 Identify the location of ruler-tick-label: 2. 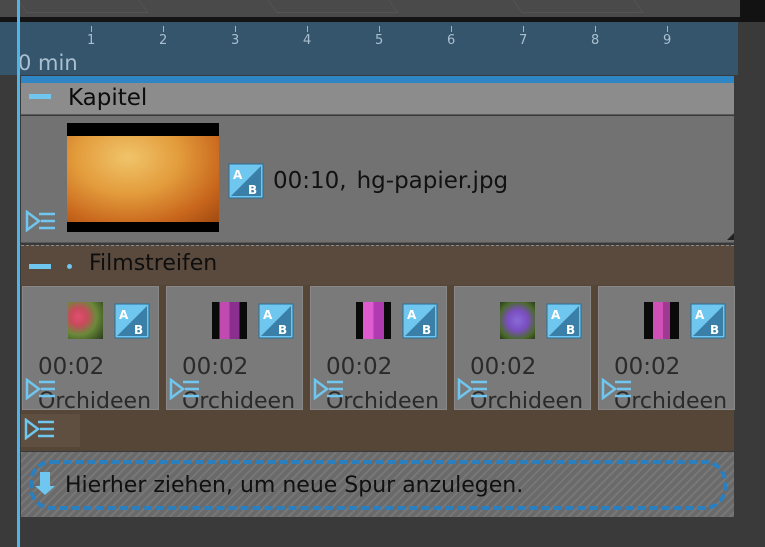
(163, 40).